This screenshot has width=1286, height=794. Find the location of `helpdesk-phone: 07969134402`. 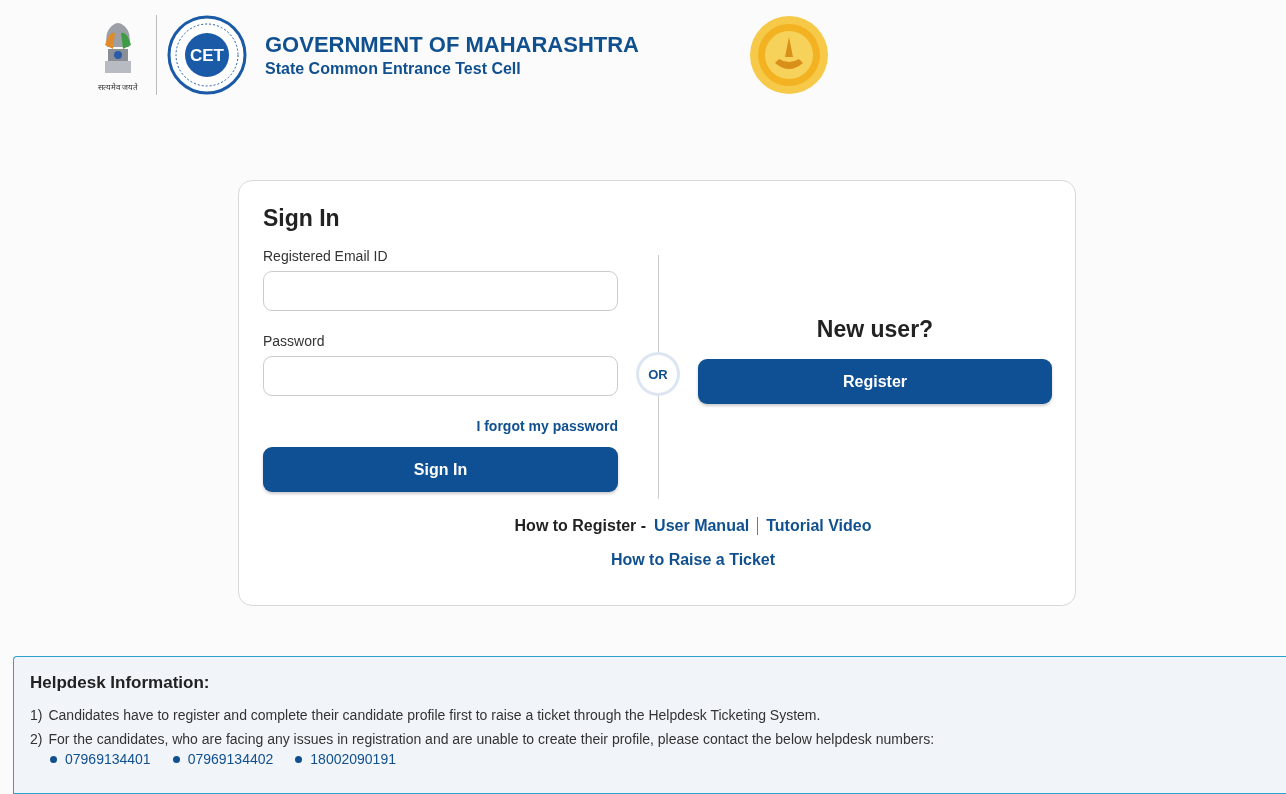

helpdesk-phone: 07969134402 is located at coordinates (230, 759).